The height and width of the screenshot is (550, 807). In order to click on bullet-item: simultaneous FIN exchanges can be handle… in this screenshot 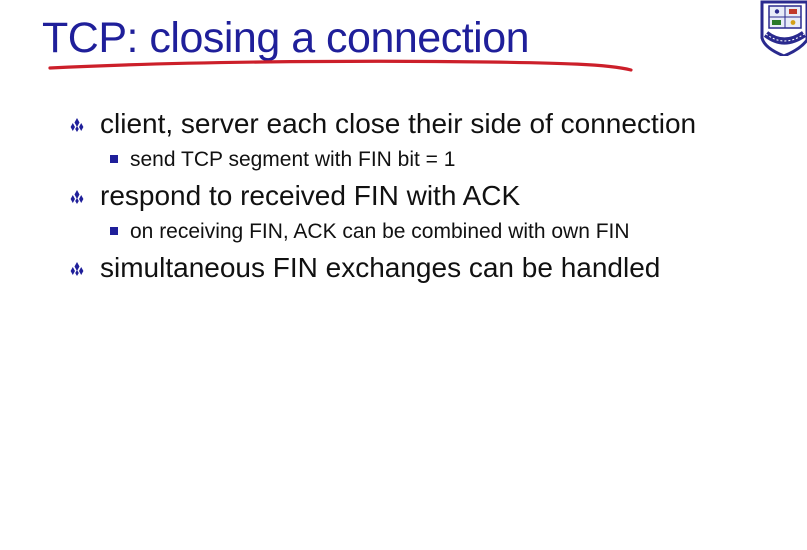, I will do `click(435, 268)`.